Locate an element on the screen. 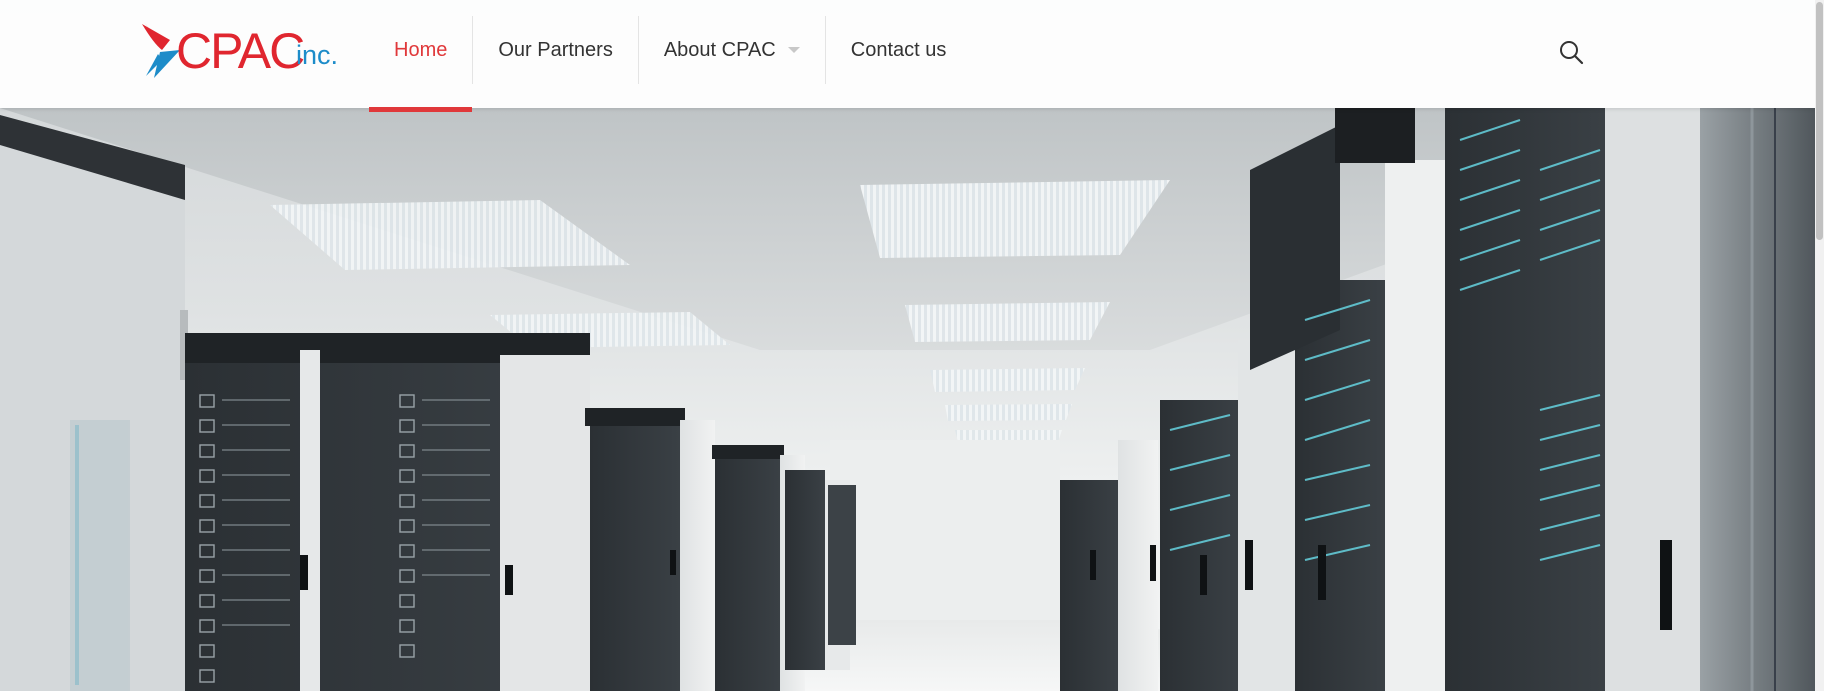  nav-item-contact-us: Contact us is located at coordinates (899, 50).